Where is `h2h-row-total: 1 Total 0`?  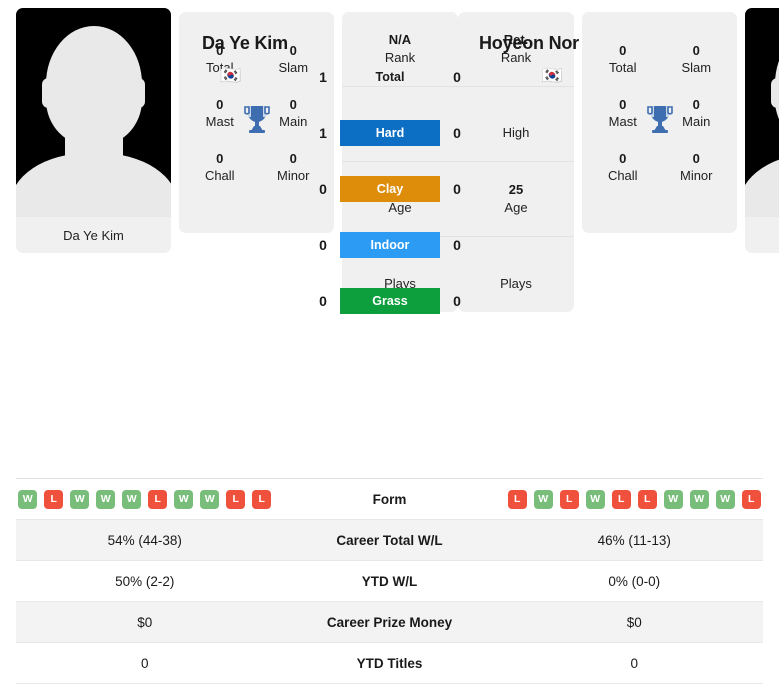
h2h-row-total: 1 Total 0 is located at coordinates (390, 77).